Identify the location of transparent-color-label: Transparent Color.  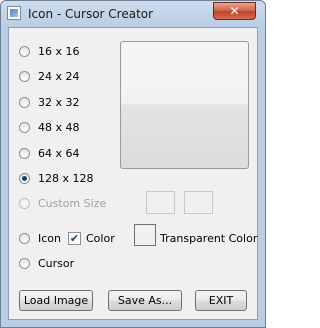
(209, 238).